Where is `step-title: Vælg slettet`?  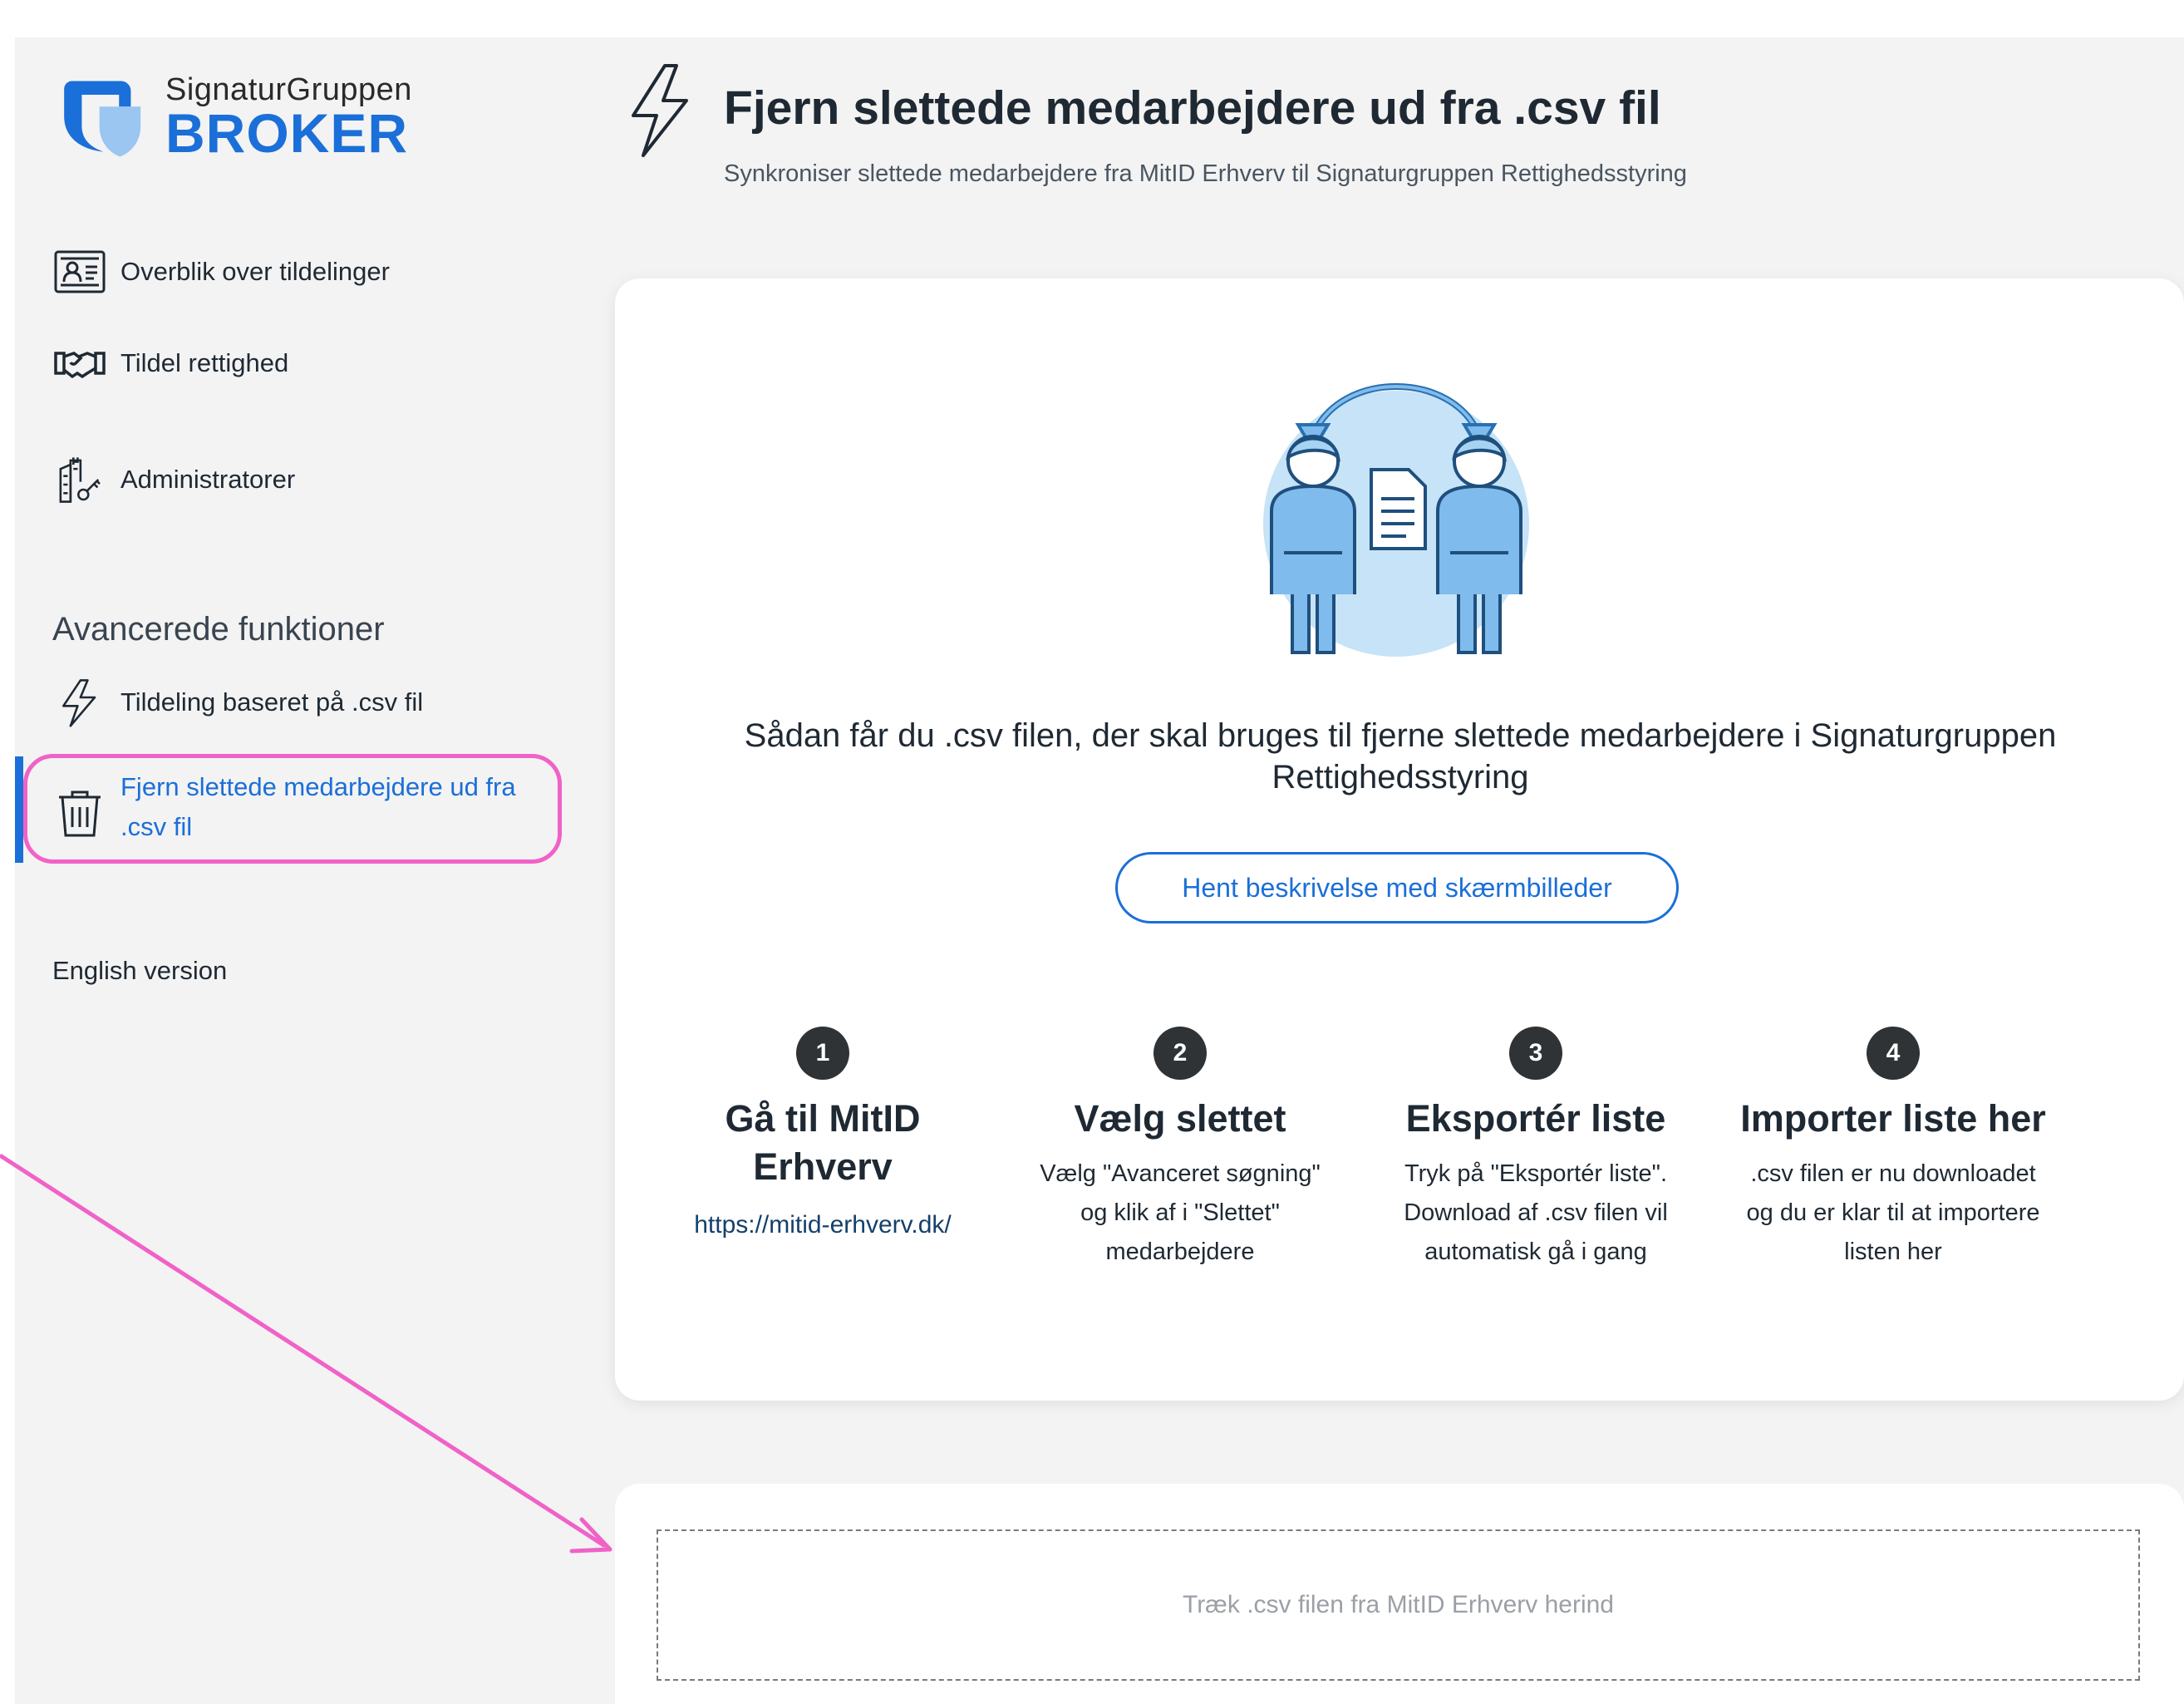
step-title: Vælg slettet is located at coordinates (1180, 1118).